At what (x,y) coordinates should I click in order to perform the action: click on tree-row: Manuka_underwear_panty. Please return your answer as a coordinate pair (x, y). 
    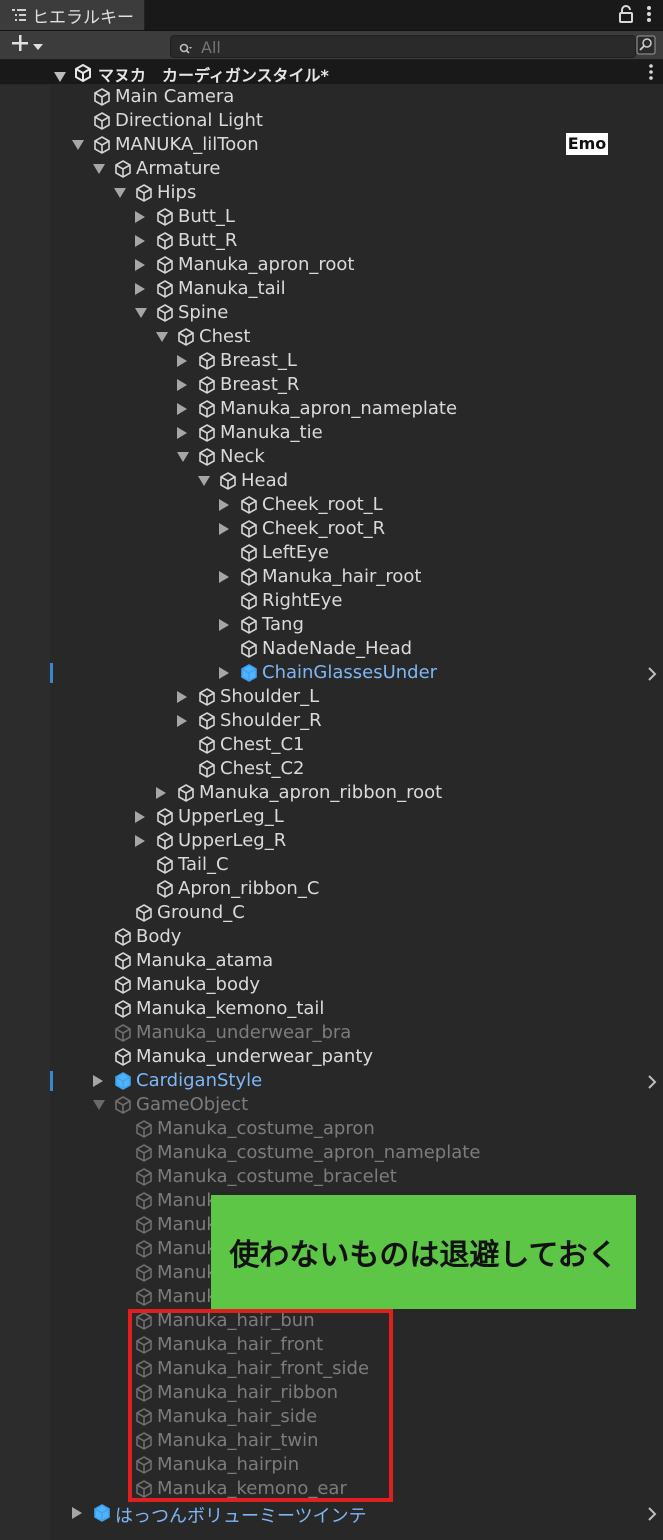
    Looking at the image, I should click on (331, 1057).